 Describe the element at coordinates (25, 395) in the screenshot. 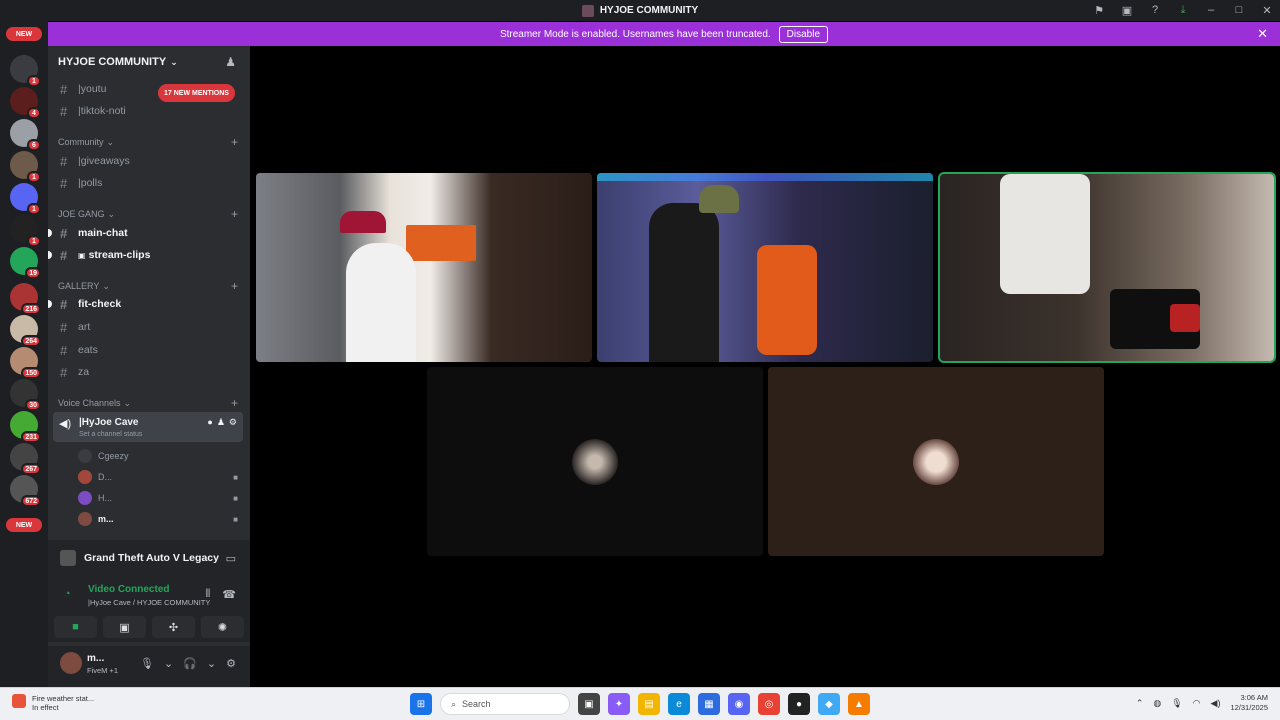

I see `server-icon: 30` at that location.